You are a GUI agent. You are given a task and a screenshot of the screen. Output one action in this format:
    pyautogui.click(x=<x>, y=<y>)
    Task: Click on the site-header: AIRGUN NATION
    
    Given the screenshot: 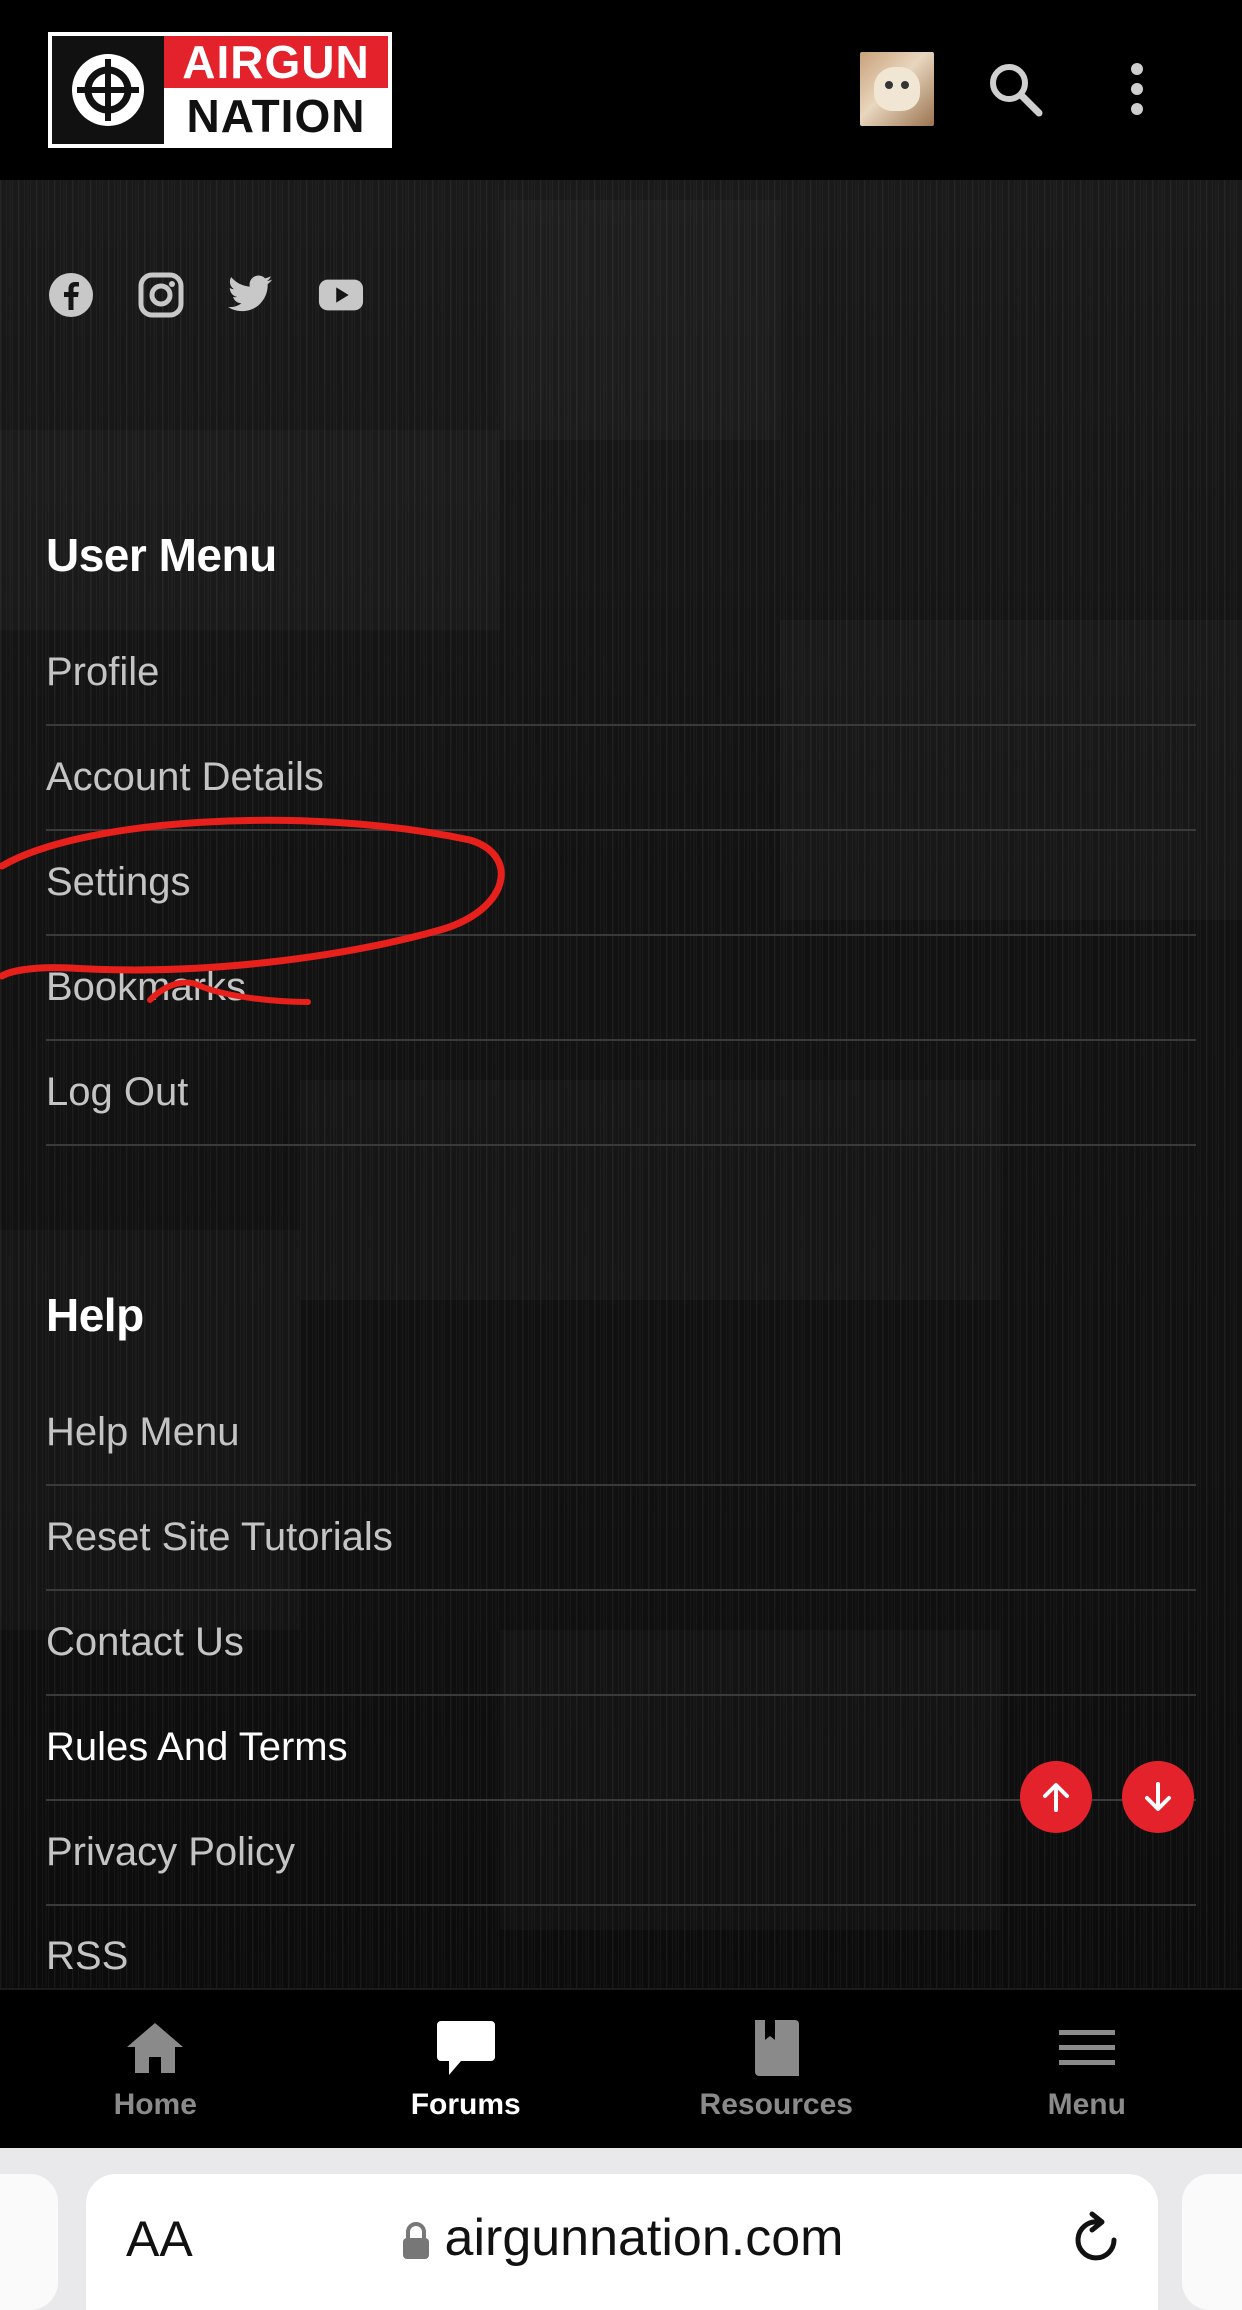 What is the action you would take?
    pyautogui.click(x=621, y=90)
    